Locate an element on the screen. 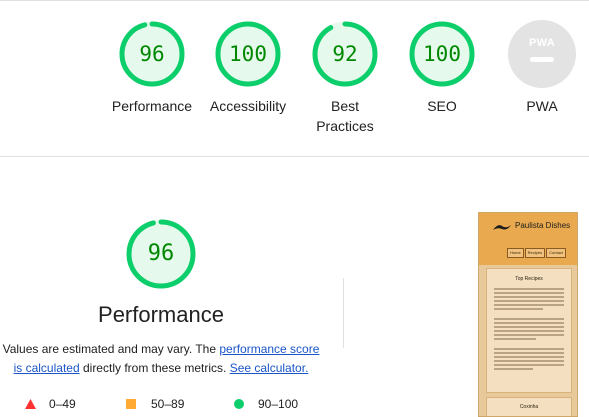 The image size is (589, 417). gauge-label-seo: SEO is located at coordinates (442, 106).